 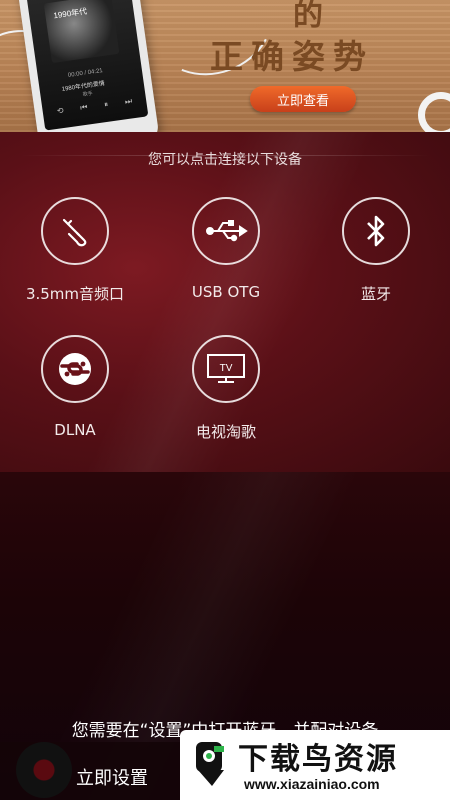 I want to click on next-icon: ⏭, so click(x=128, y=101).